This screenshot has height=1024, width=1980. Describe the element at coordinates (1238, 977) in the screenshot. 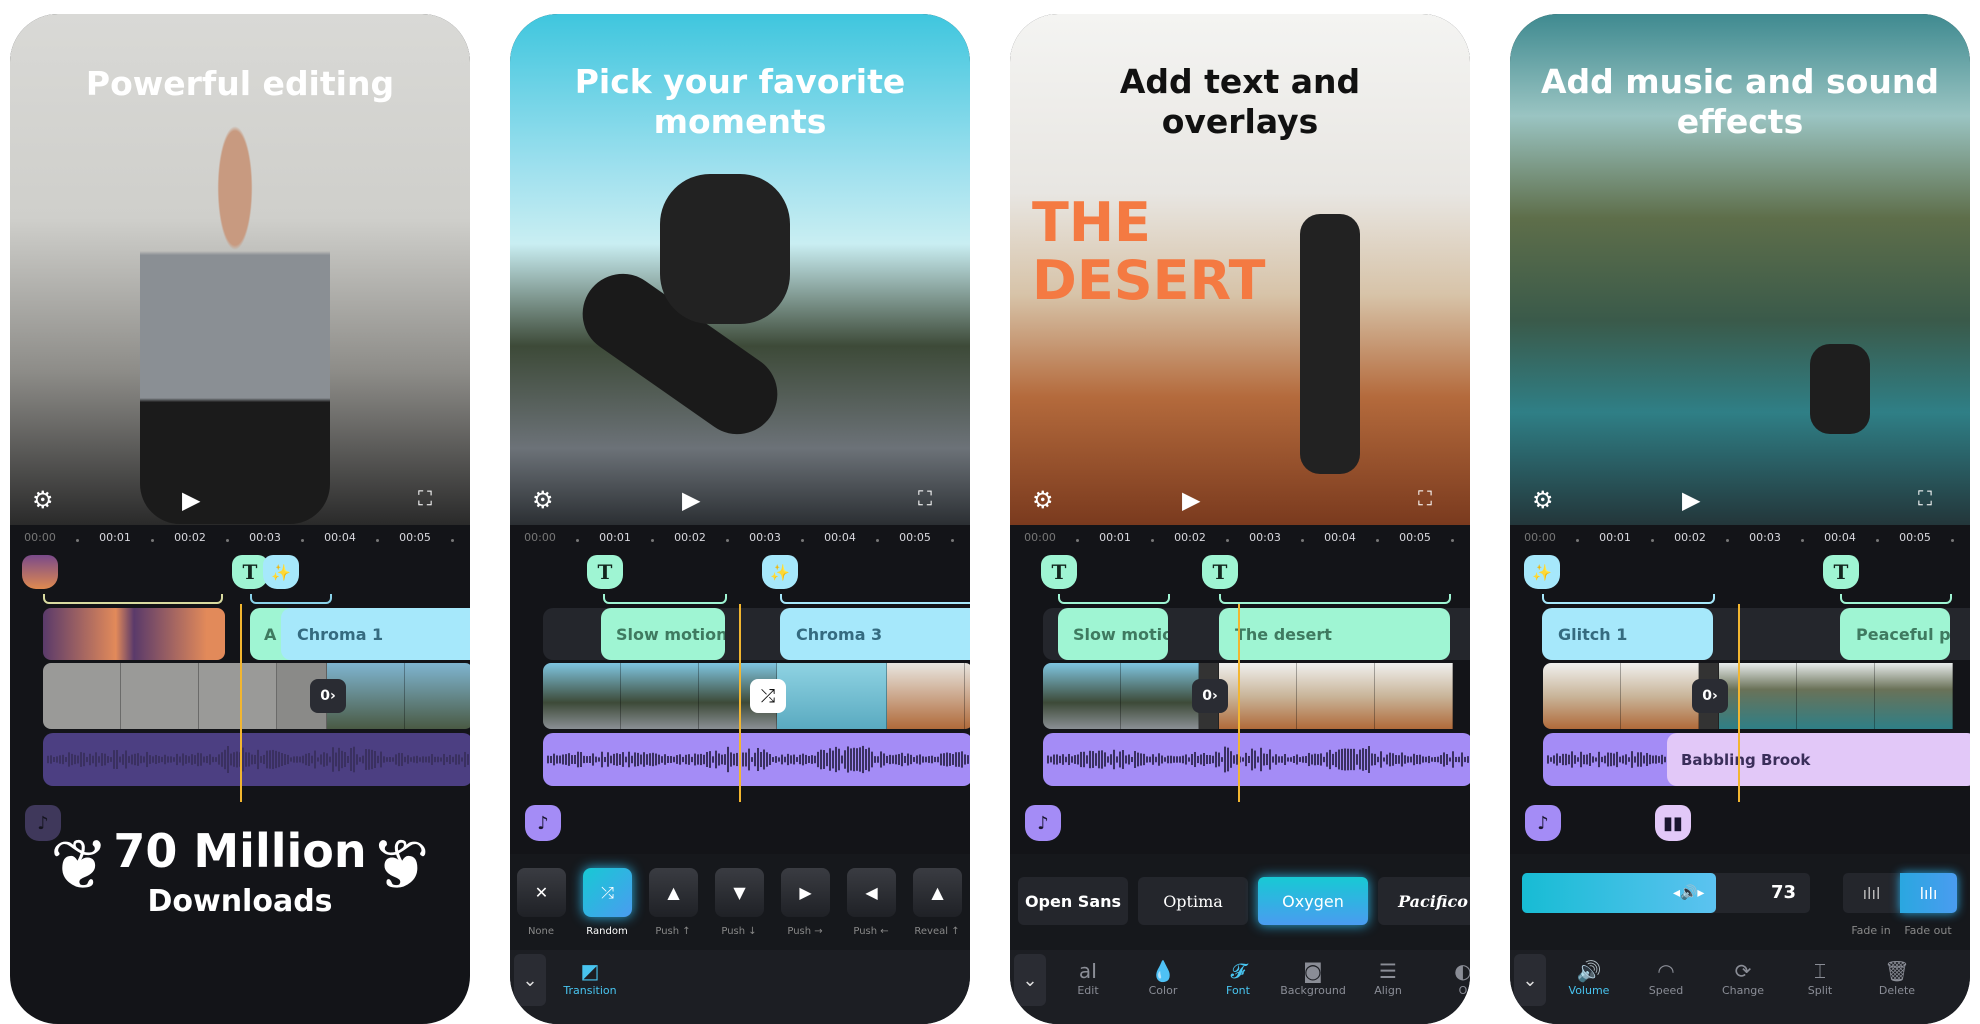

I see `tab-font: 𝓕 Font` at that location.